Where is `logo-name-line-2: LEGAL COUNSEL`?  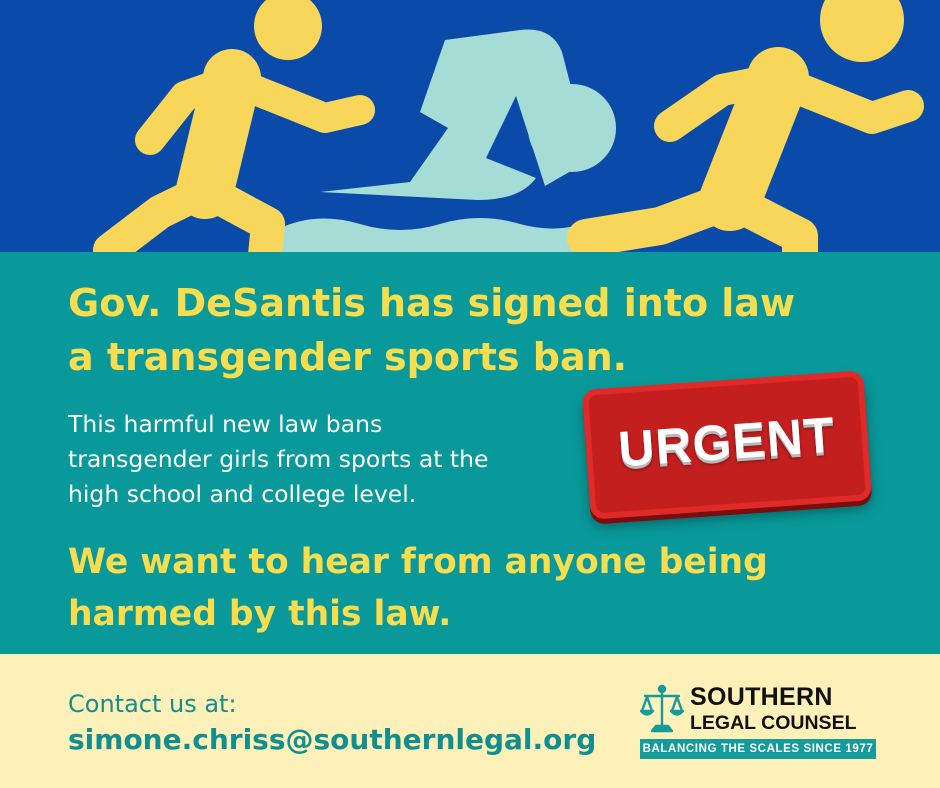 logo-name-line-2: LEGAL COUNSEL is located at coordinates (773, 723).